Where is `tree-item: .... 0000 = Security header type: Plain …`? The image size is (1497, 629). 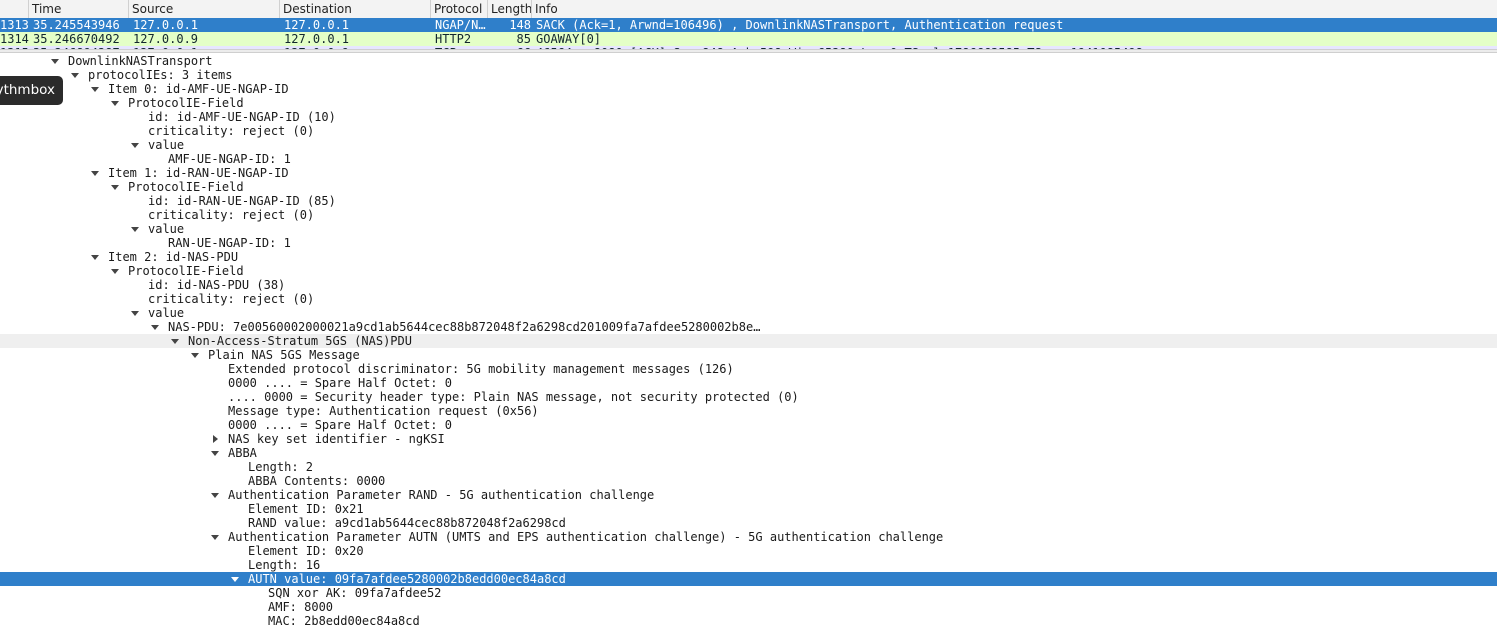
tree-item: .... 0000 = Security header type: Plain … is located at coordinates (748, 397).